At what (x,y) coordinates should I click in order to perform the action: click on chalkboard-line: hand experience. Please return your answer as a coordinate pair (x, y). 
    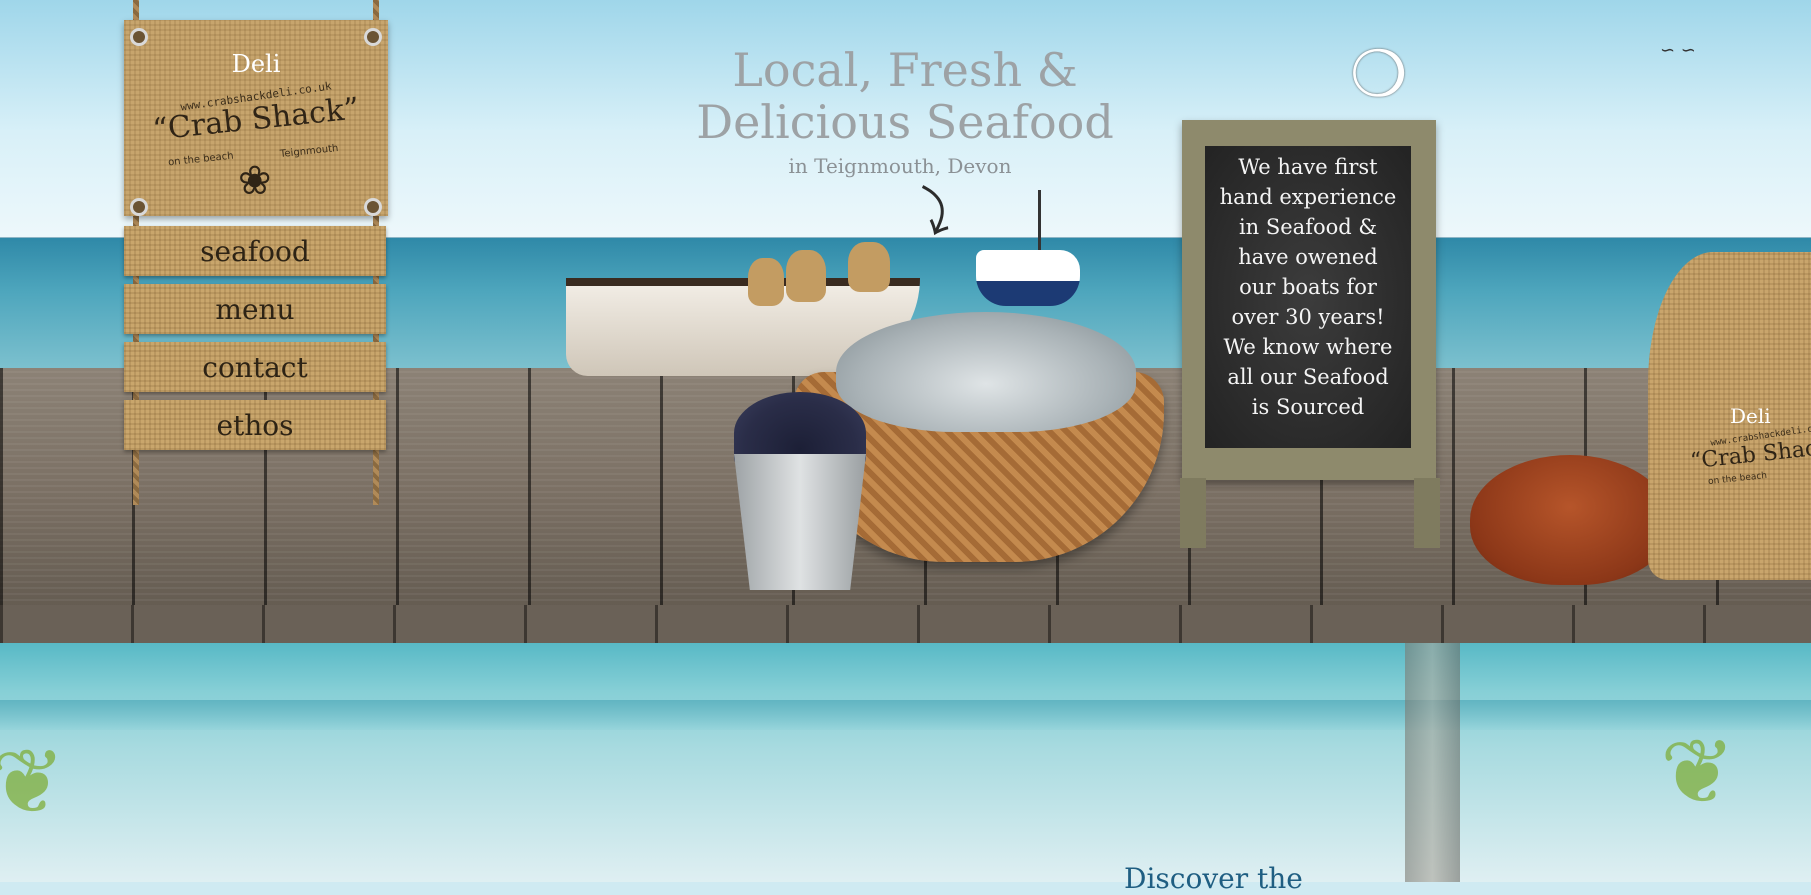
    Looking at the image, I should click on (1308, 197).